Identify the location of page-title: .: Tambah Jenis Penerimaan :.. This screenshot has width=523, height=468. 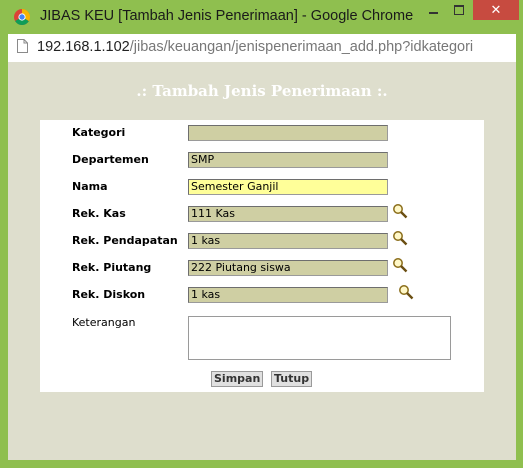
(262, 91).